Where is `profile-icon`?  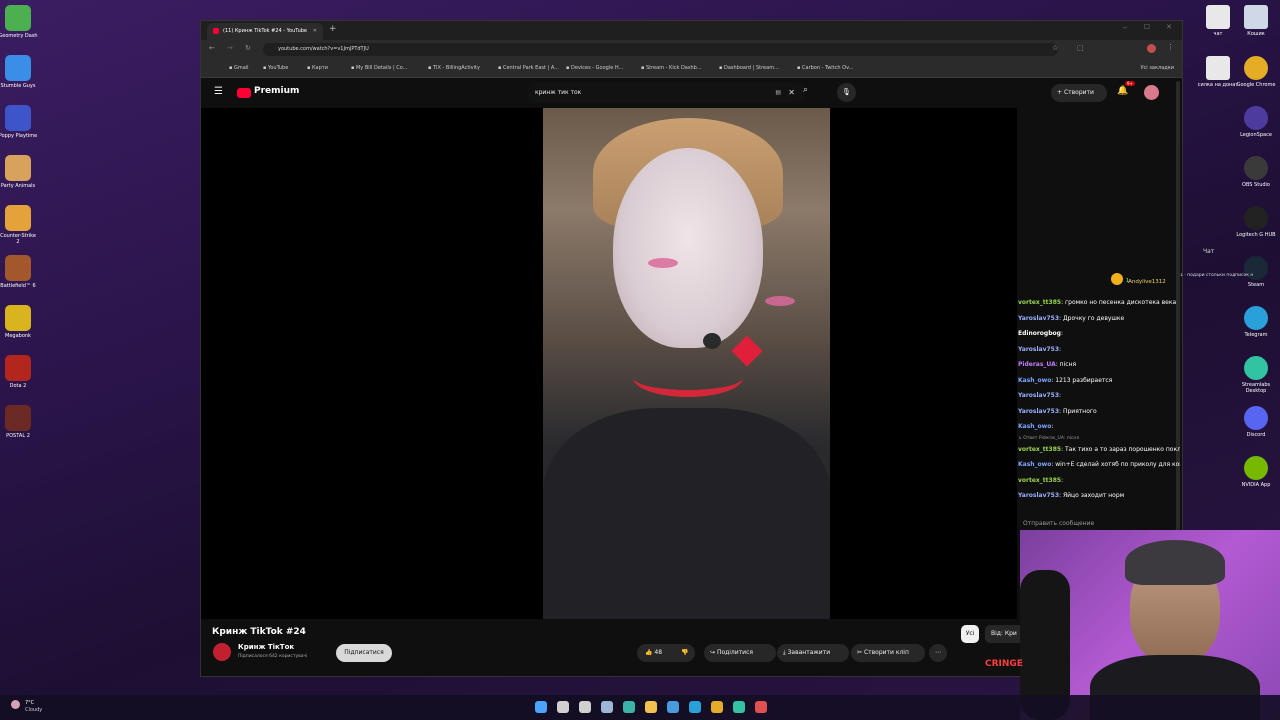 profile-icon is located at coordinates (1151, 48).